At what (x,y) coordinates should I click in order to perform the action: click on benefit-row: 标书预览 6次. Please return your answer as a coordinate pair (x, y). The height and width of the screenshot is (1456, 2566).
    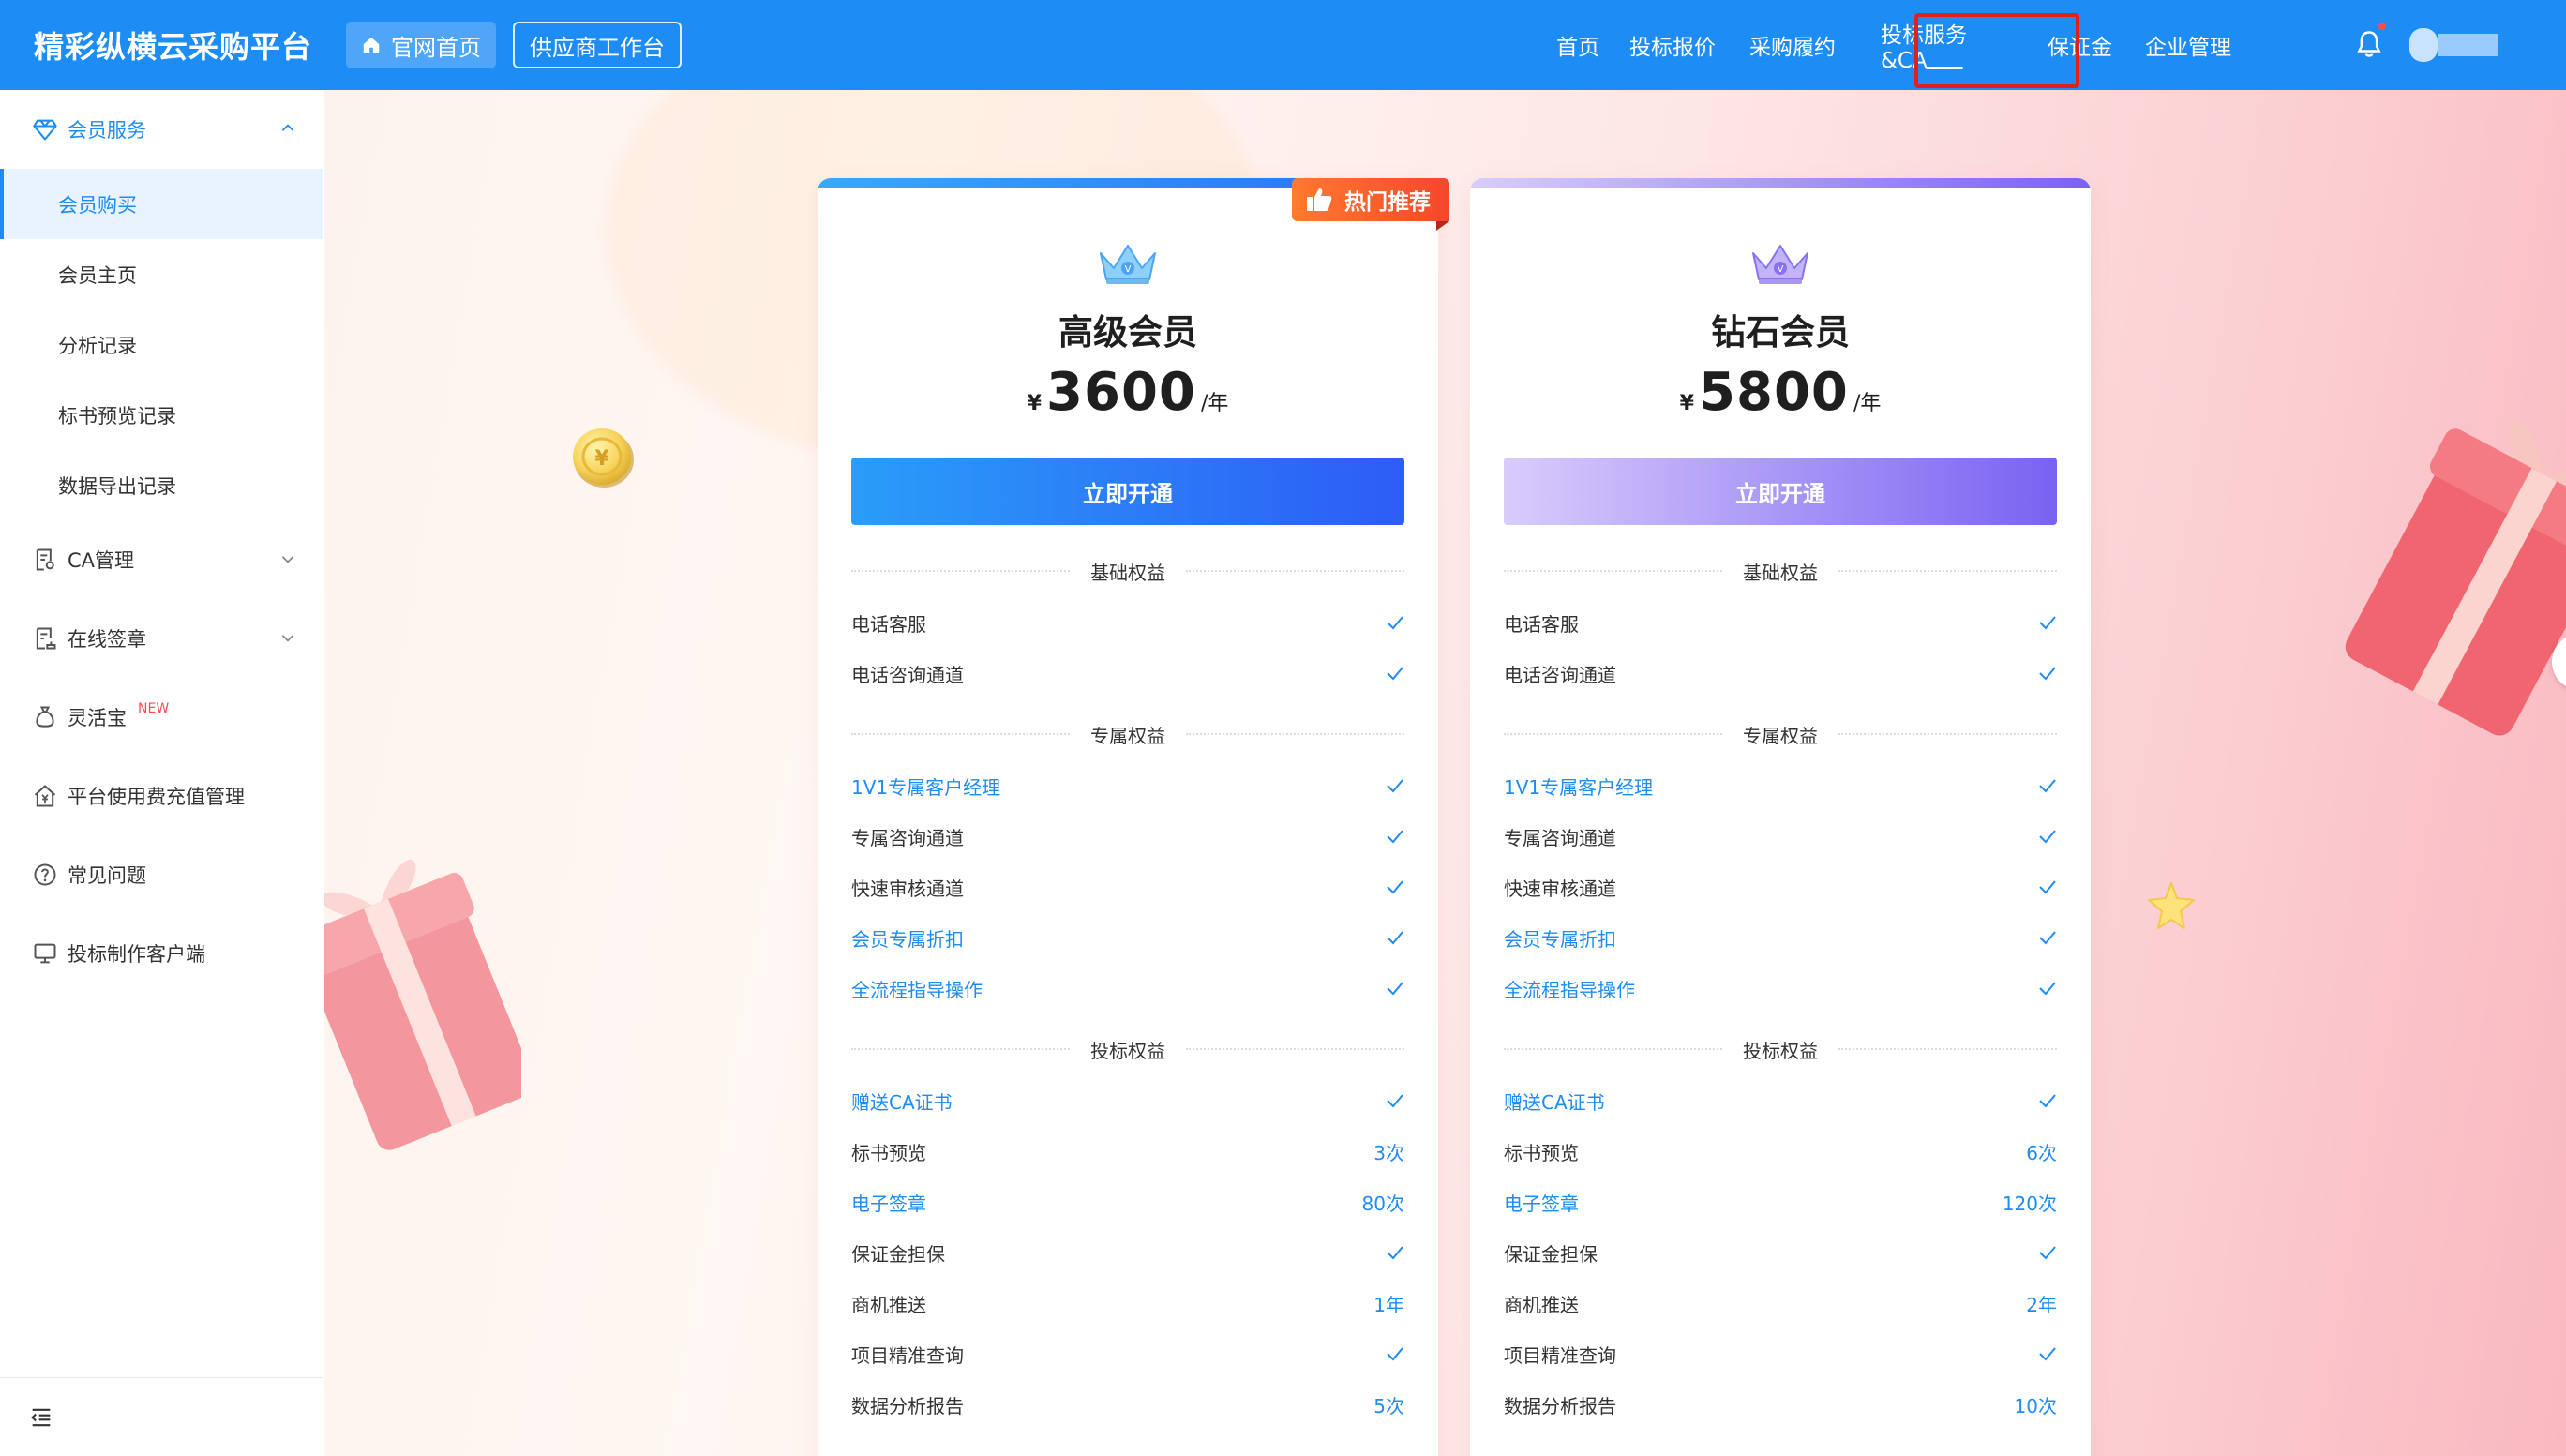
    Looking at the image, I should click on (1780, 1151).